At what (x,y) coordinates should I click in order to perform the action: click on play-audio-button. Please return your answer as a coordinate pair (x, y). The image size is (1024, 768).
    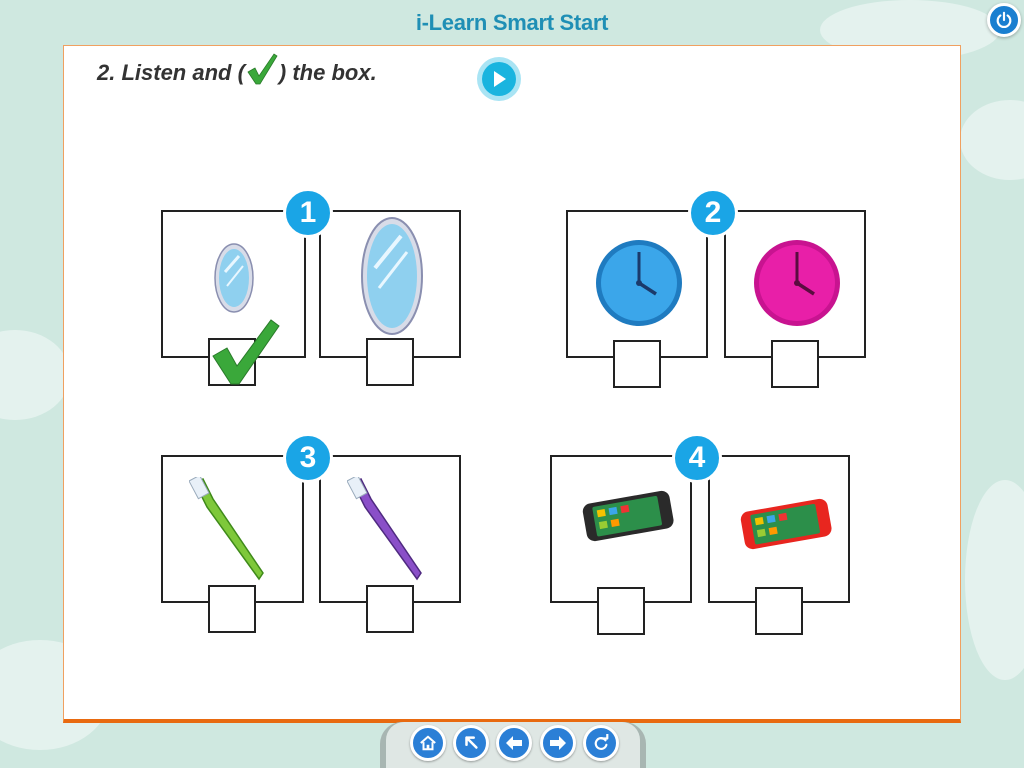
    Looking at the image, I should click on (499, 79).